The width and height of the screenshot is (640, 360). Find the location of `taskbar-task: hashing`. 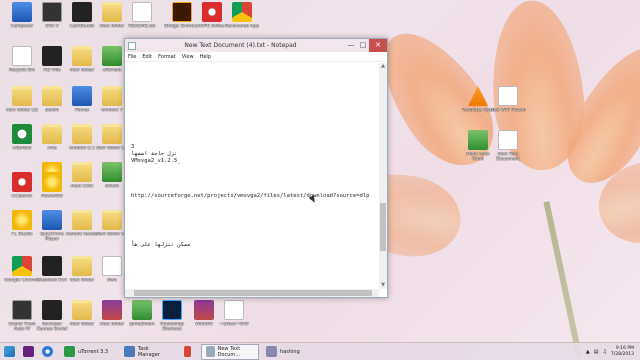

taskbar-task: hashing is located at coordinates (290, 352).